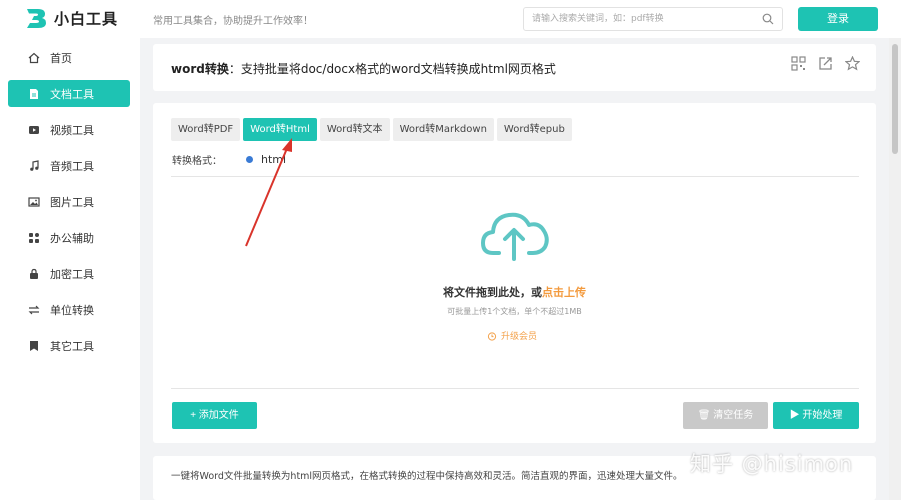 The image size is (901, 500). What do you see at coordinates (519, 337) in the screenshot?
I see `upgrade-label: 升级会员` at bounding box center [519, 337].